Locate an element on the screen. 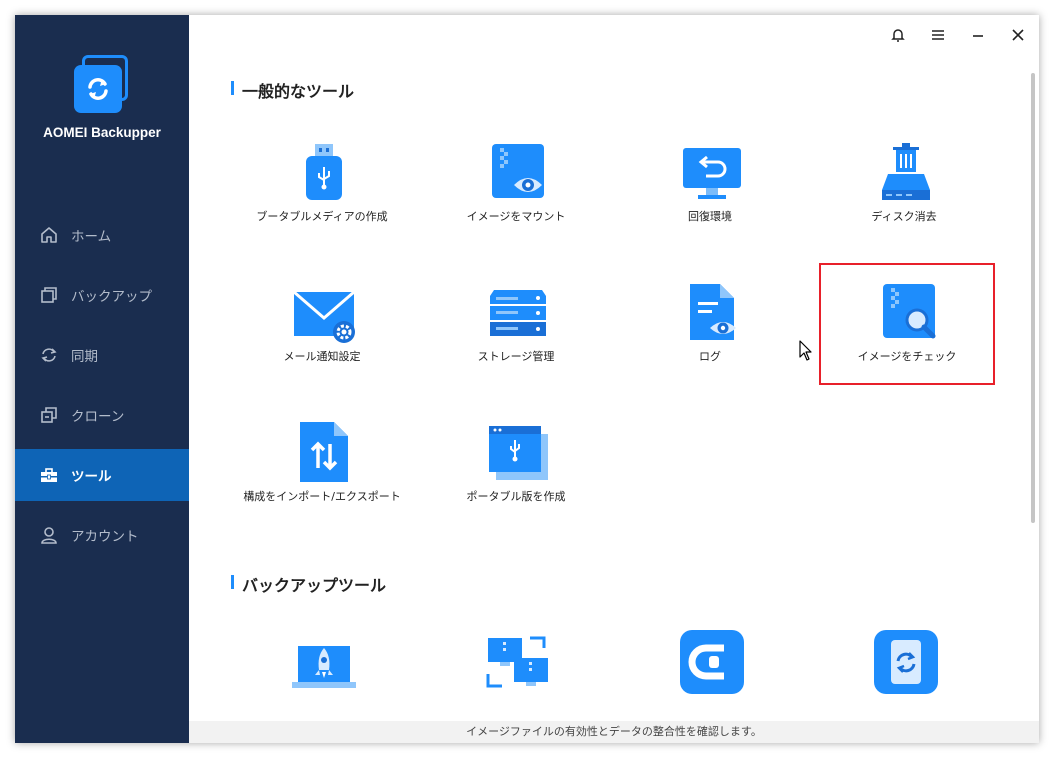 The image size is (1054, 758). mount-image-icon is located at coordinates (518, 172).